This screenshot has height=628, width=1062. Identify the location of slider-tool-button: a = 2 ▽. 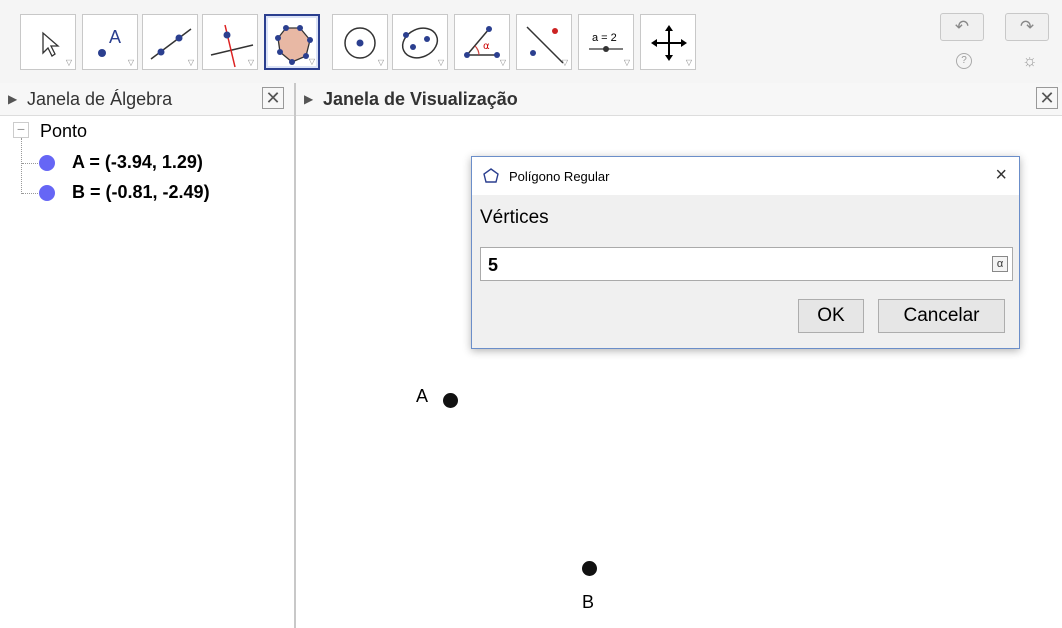
(606, 42).